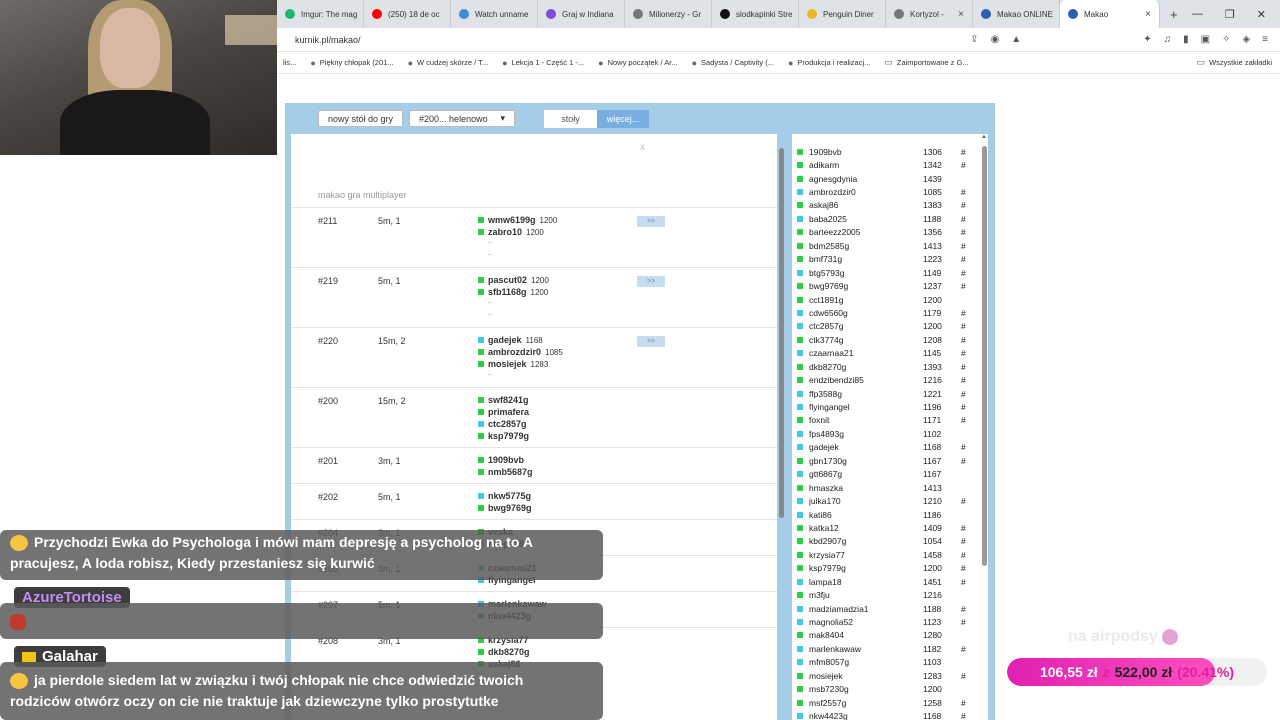  What do you see at coordinates (517, 232) in the screenshot?
I see `table-player: zabro10 1200` at bounding box center [517, 232].